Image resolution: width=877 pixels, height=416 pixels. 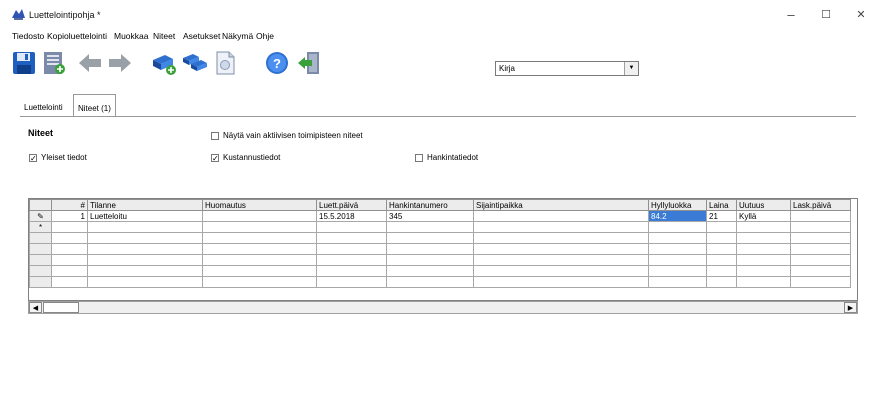 What do you see at coordinates (763, 216) in the screenshot?
I see `grid-cell: Kyllä` at bounding box center [763, 216].